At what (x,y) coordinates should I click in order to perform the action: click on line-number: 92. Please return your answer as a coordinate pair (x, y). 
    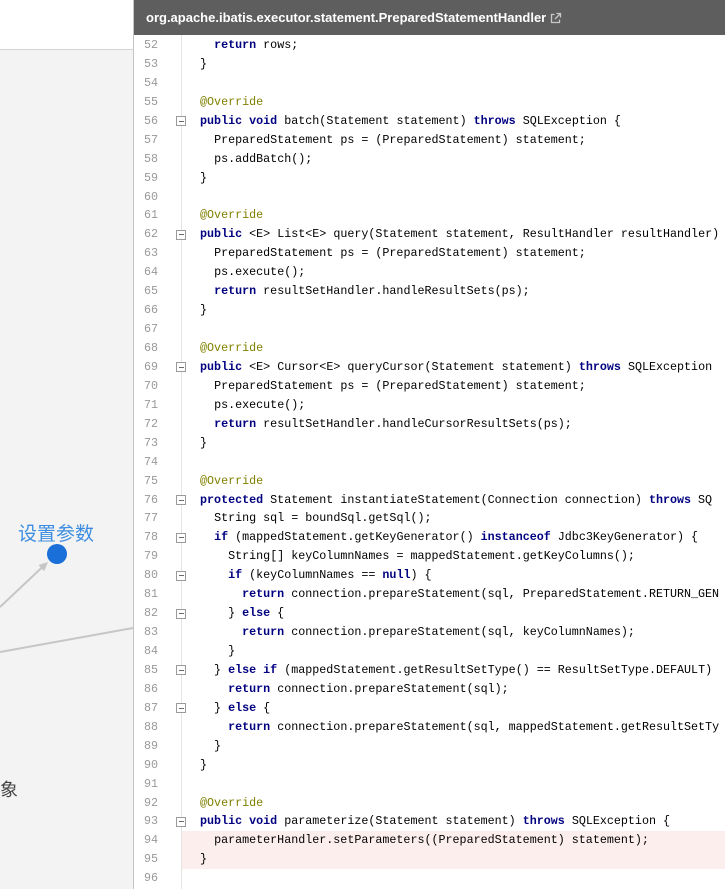
    Looking at the image, I should click on (150, 802).